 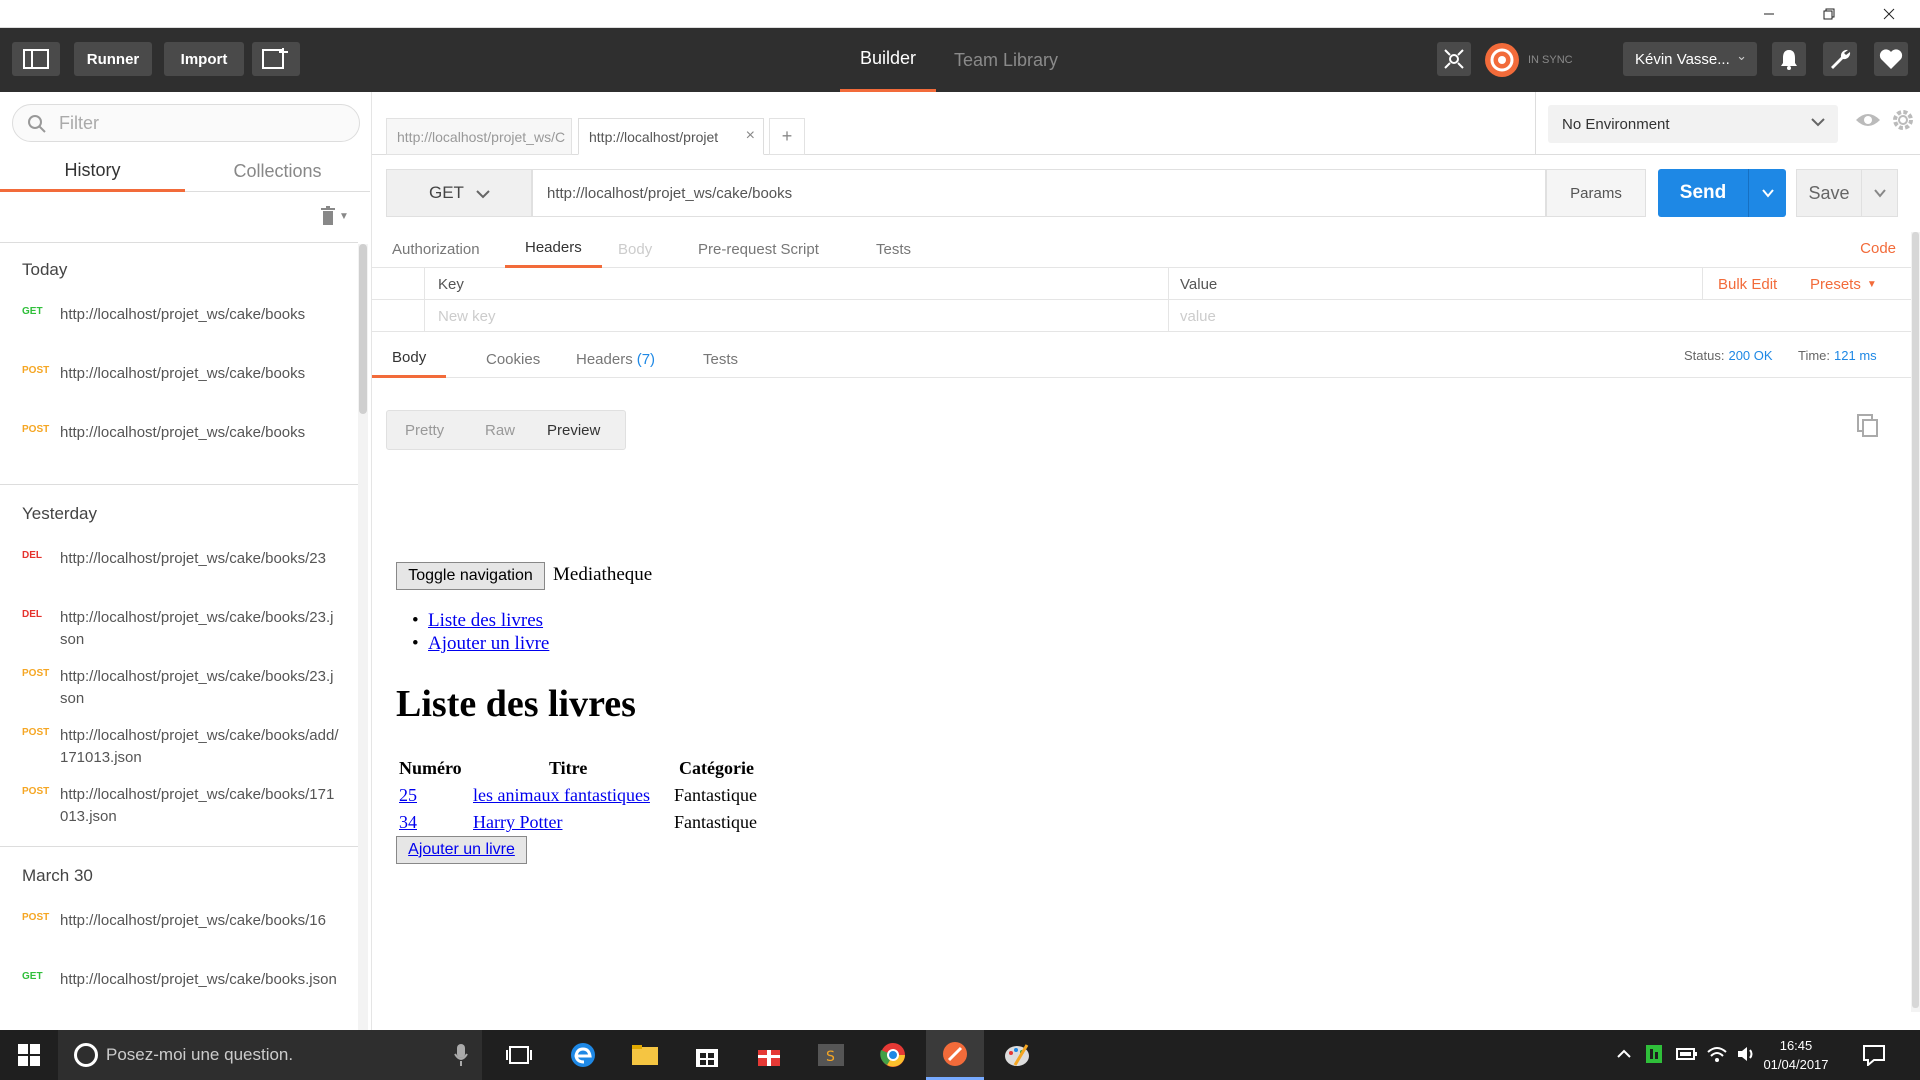 What do you see at coordinates (769, 1055) in the screenshot?
I see `taskbar-app-gift` at bounding box center [769, 1055].